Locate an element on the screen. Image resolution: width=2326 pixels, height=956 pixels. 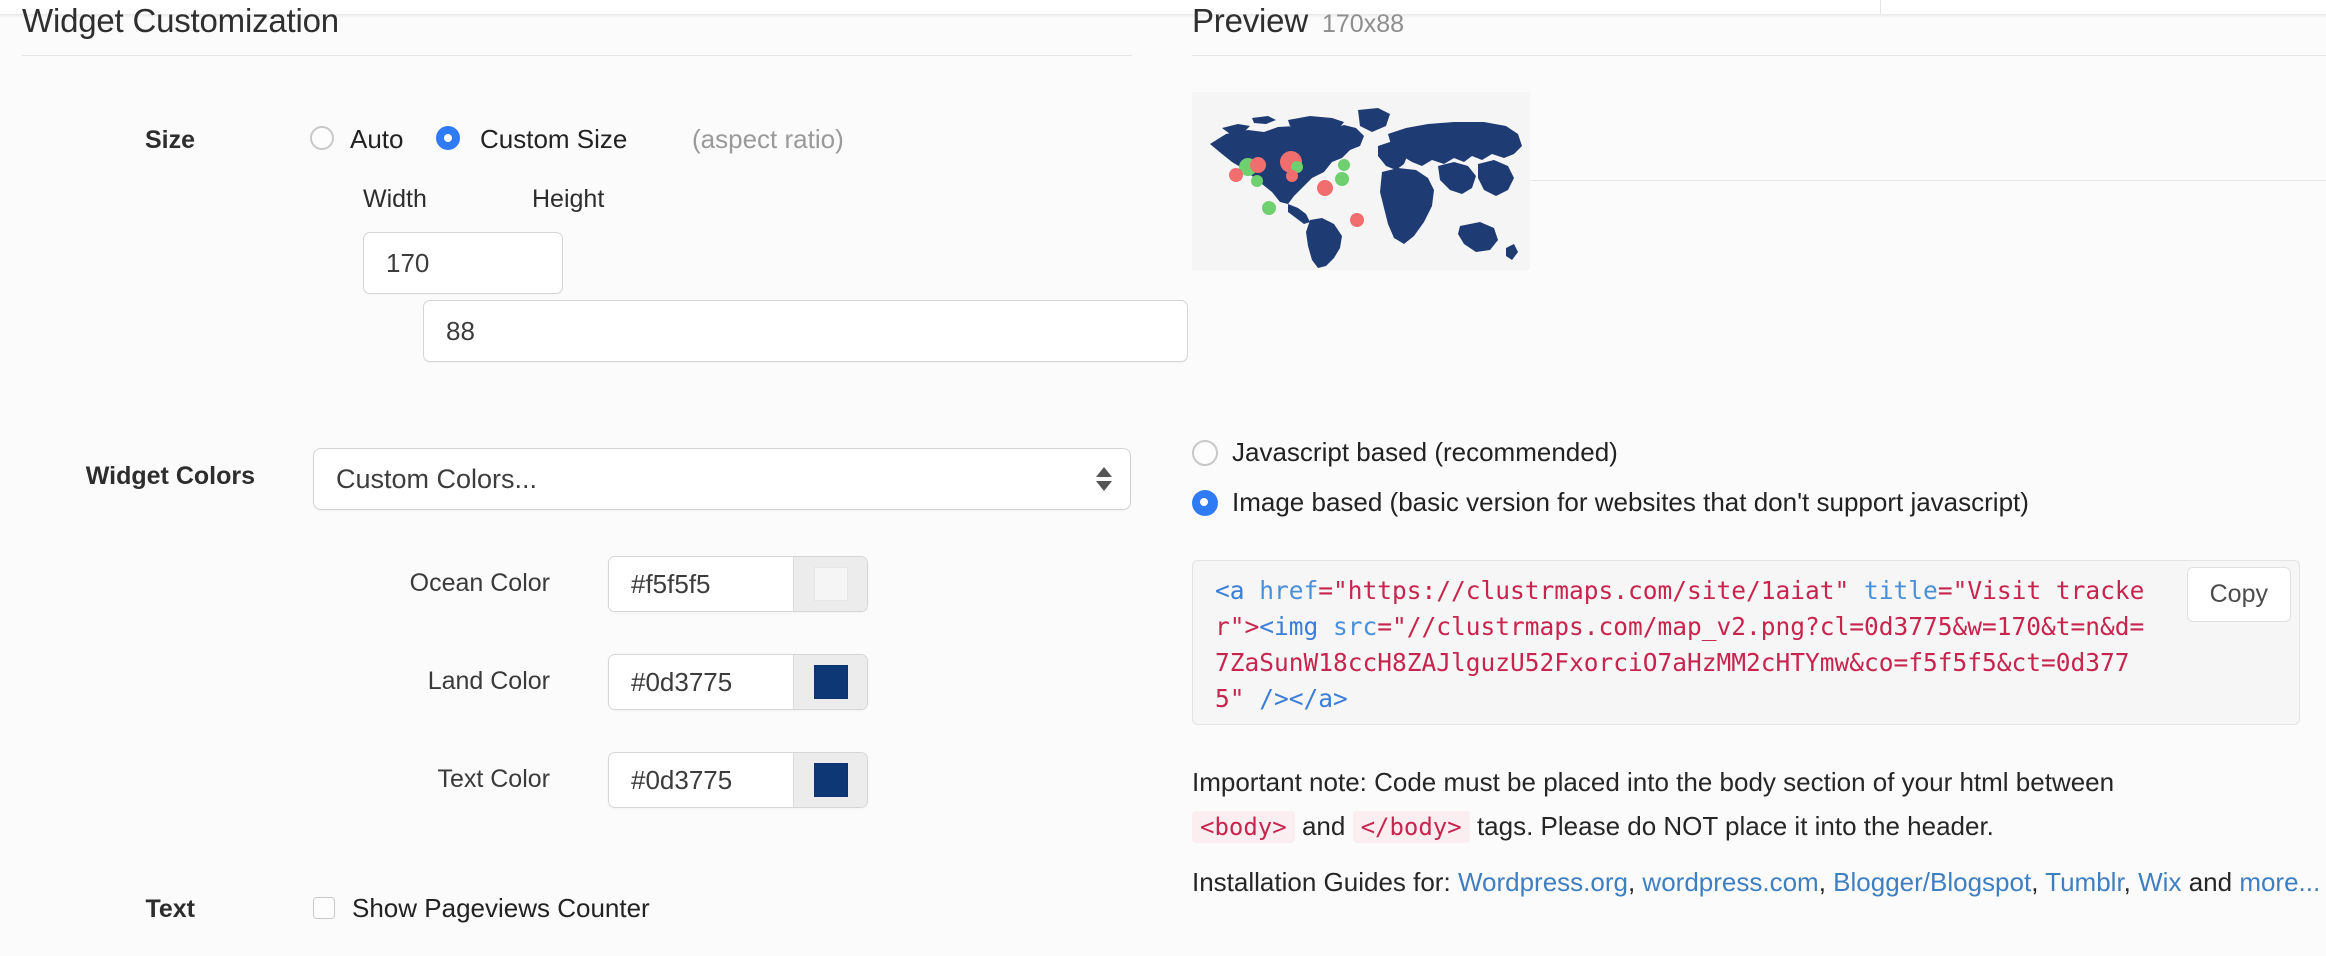
install-link-wordpress-org: Wordpress.org is located at coordinates (1543, 882).